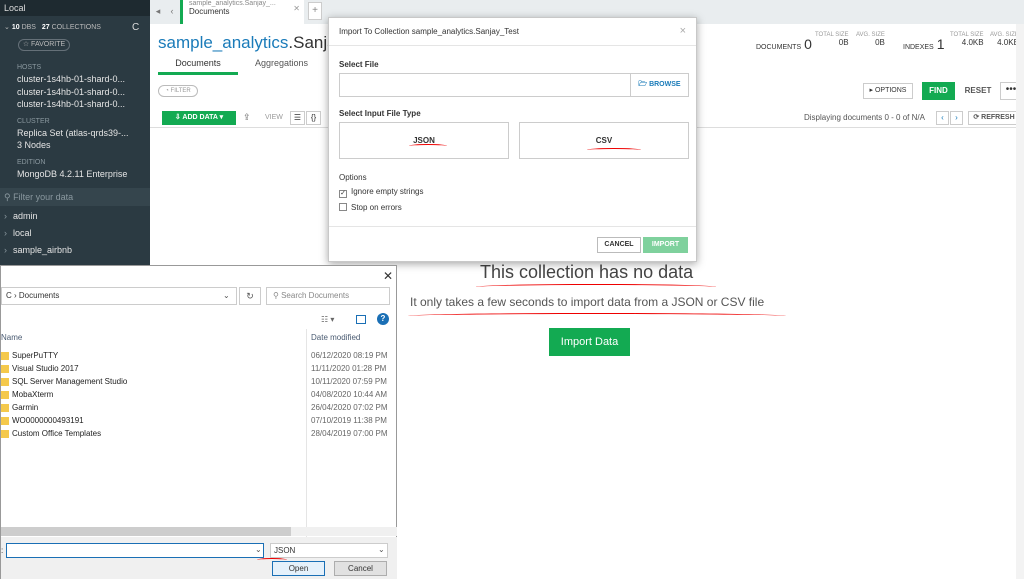 The height and width of the screenshot is (579, 1024). Describe the element at coordinates (978, 91) in the screenshot. I see `reset-button: RESET` at that location.